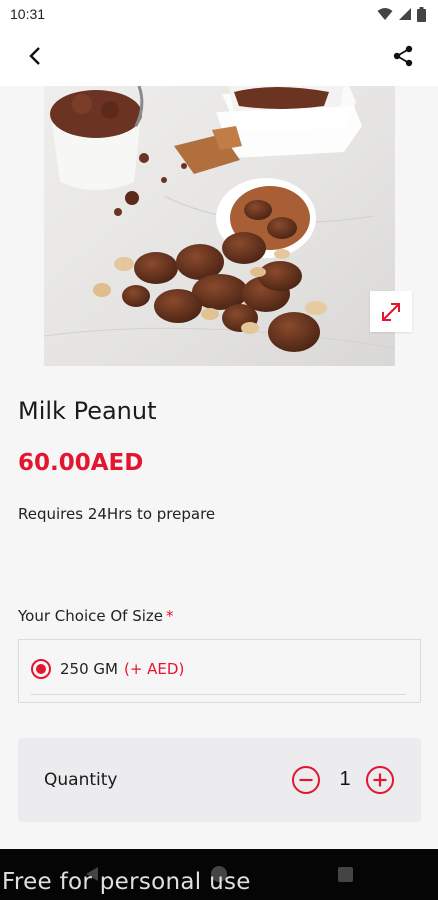 This screenshot has width=438, height=900. What do you see at coordinates (385, 14) in the screenshot?
I see `wifi-icon` at bounding box center [385, 14].